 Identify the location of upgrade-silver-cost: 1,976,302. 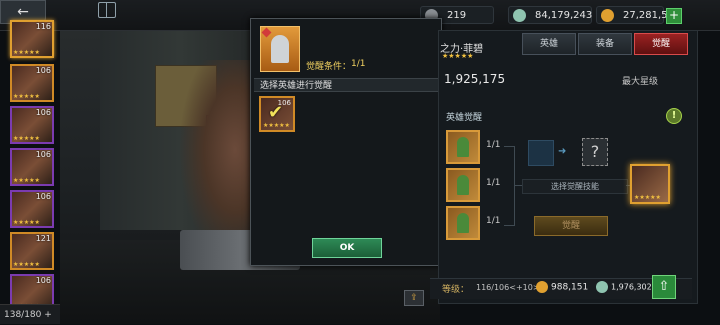
(624, 287).